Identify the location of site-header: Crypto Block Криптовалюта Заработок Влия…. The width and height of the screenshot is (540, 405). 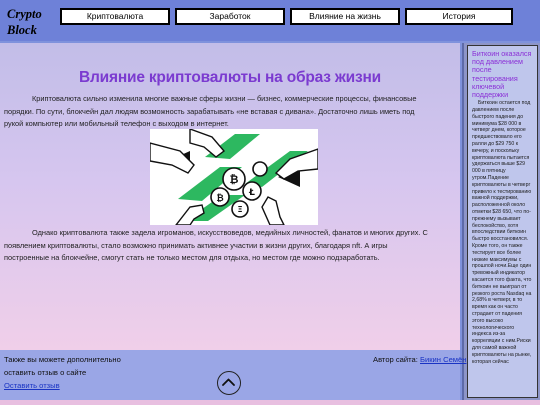
(270, 20).